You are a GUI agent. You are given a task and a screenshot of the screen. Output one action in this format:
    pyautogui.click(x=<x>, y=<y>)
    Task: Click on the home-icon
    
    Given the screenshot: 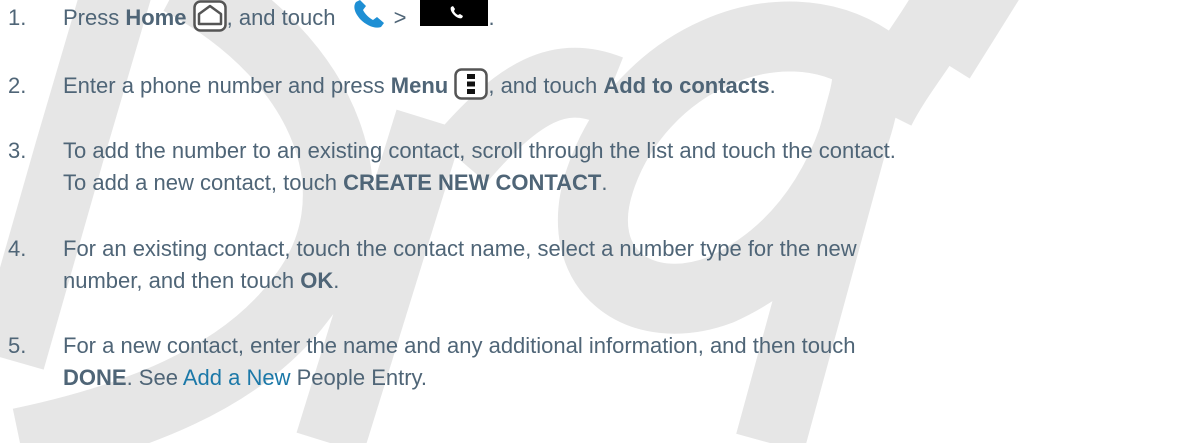 What is the action you would take?
    pyautogui.click(x=209, y=16)
    